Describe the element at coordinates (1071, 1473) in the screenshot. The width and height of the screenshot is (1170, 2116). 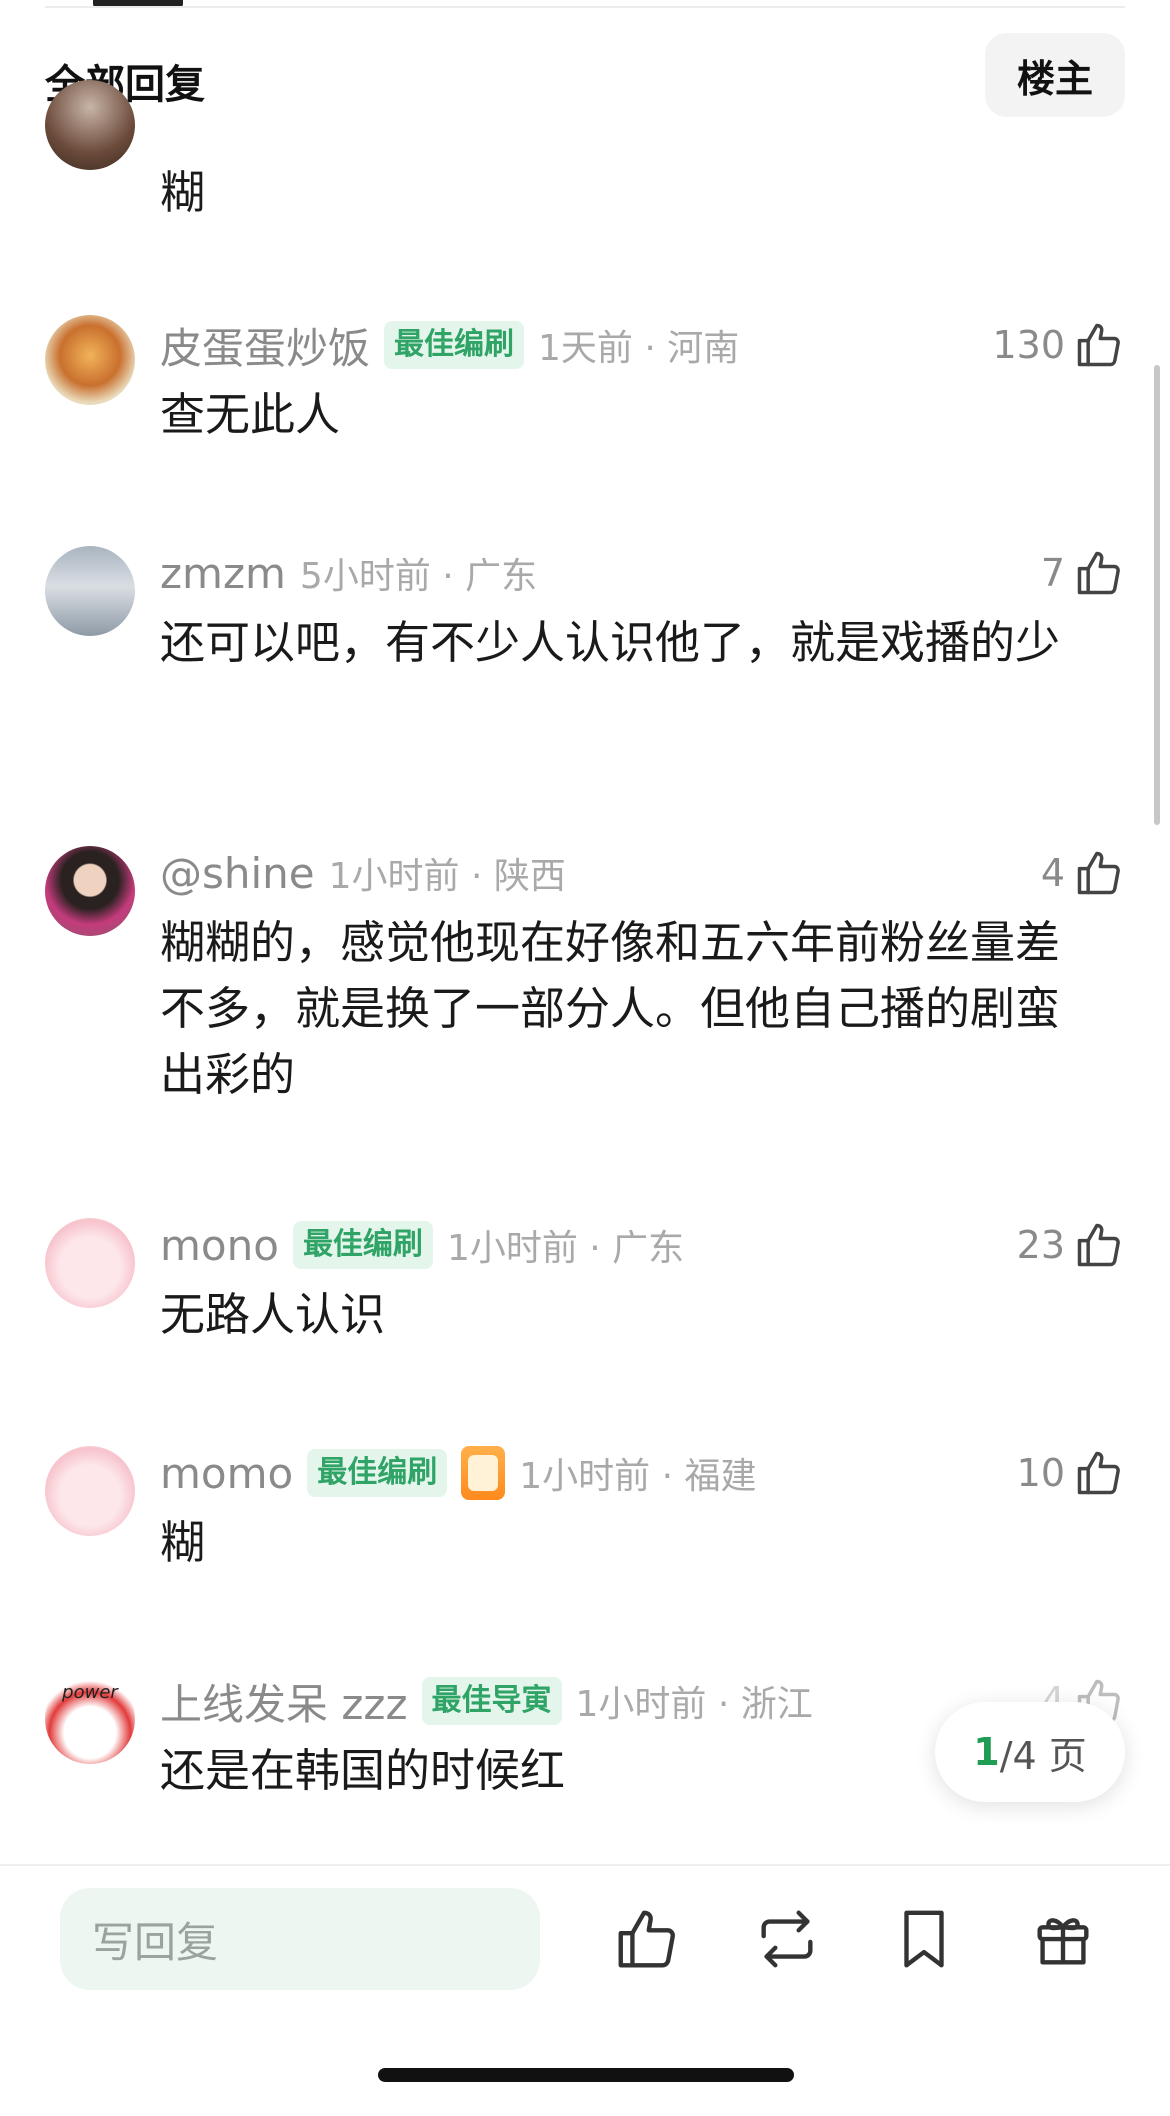
I see `like-button: 10` at that location.